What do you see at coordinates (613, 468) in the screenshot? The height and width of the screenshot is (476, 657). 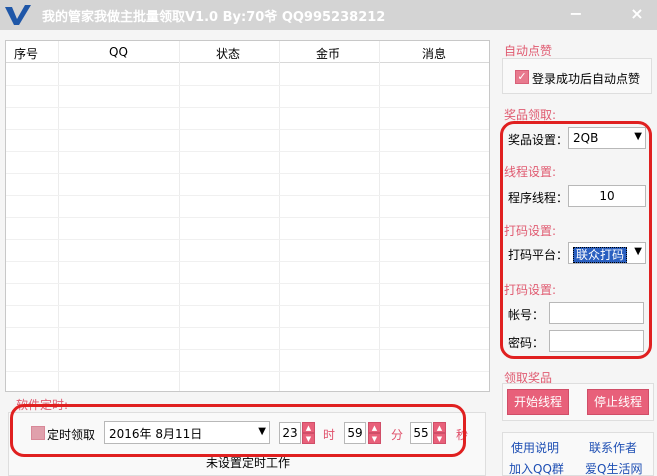 I see `site-link: 爱Q生活网` at bounding box center [613, 468].